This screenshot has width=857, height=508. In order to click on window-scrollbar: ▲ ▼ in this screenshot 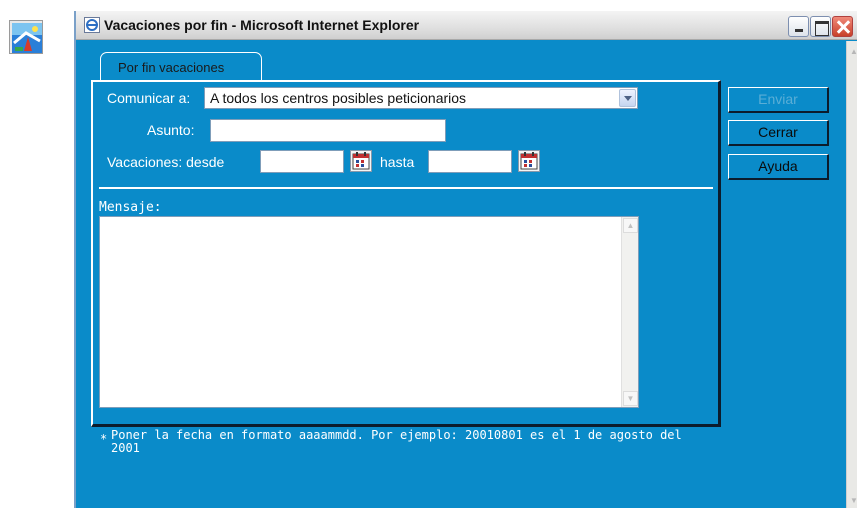, I will do `click(851, 274)`.